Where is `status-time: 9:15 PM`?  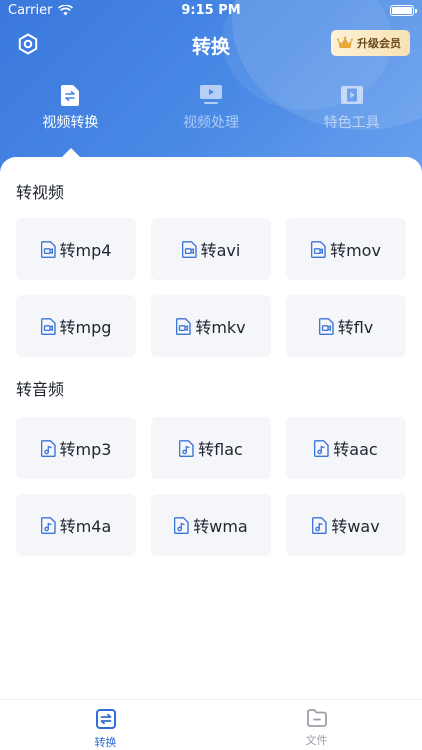 status-time: 9:15 PM is located at coordinates (211, 10).